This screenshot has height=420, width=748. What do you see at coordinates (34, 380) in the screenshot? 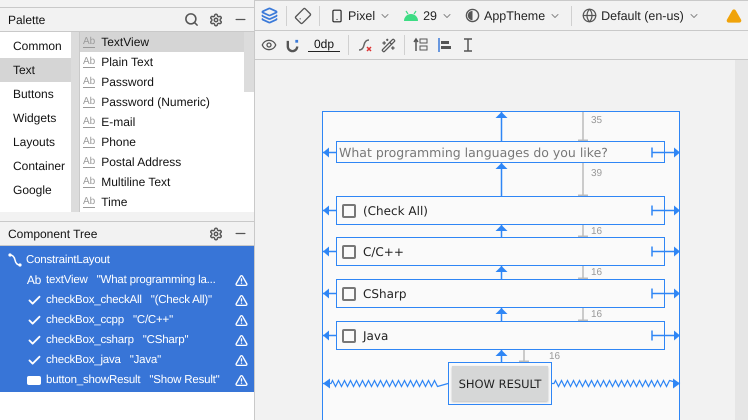
I see `button-icon` at bounding box center [34, 380].